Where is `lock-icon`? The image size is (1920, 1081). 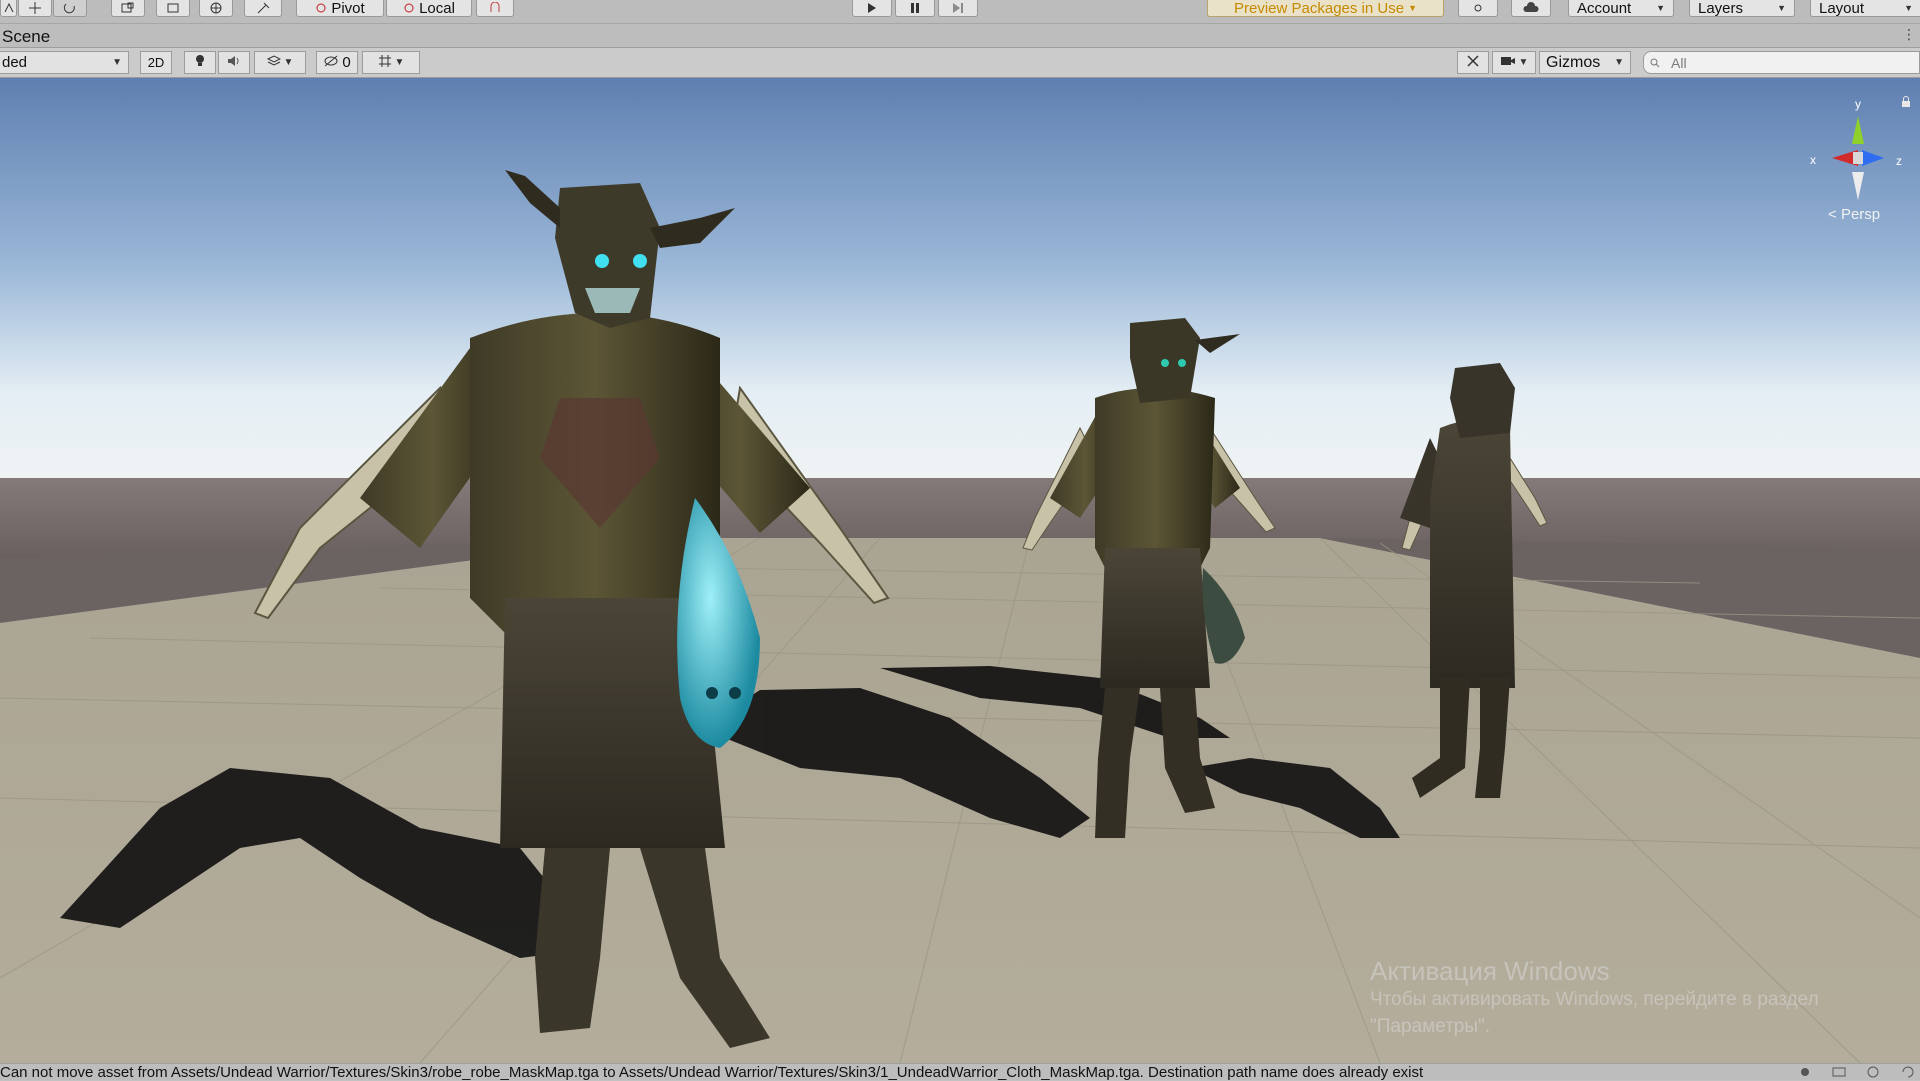
lock-icon is located at coordinates (1906, 102).